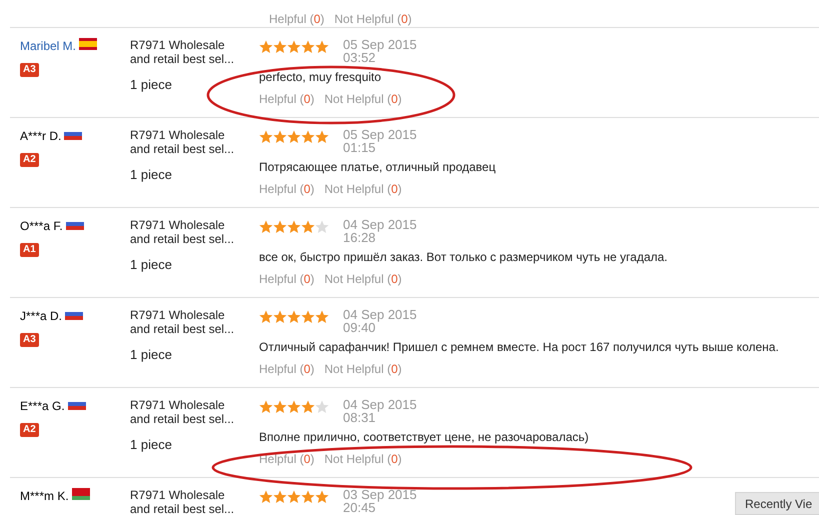 The width and height of the screenshot is (819, 515). What do you see at coordinates (359, 417) in the screenshot?
I see `review-time: 08:31` at bounding box center [359, 417].